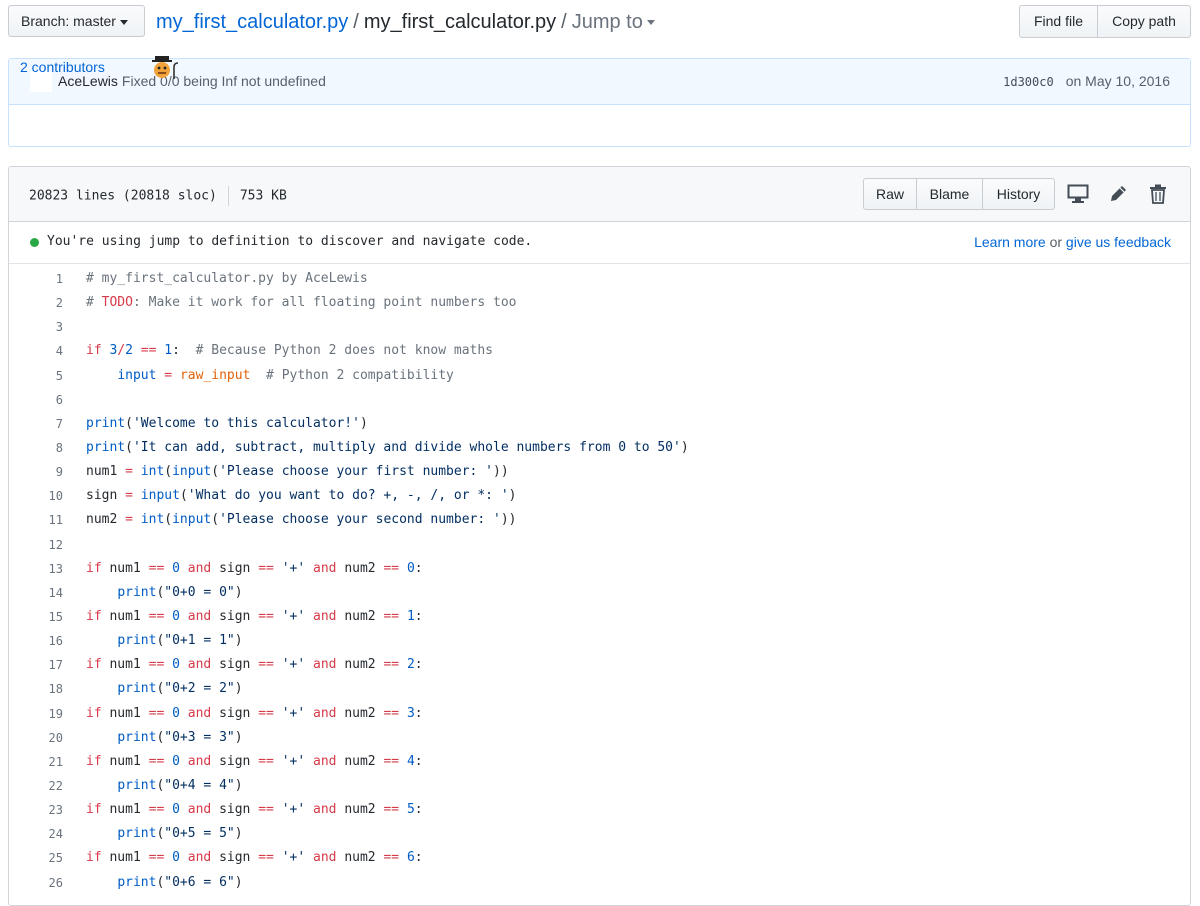 This screenshot has height=906, width=1200. What do you see at coordinates (599, 689) in the screenshot?
I see `code-line: 18 print("0+2 = 2")` at bounding box center [599, 689].